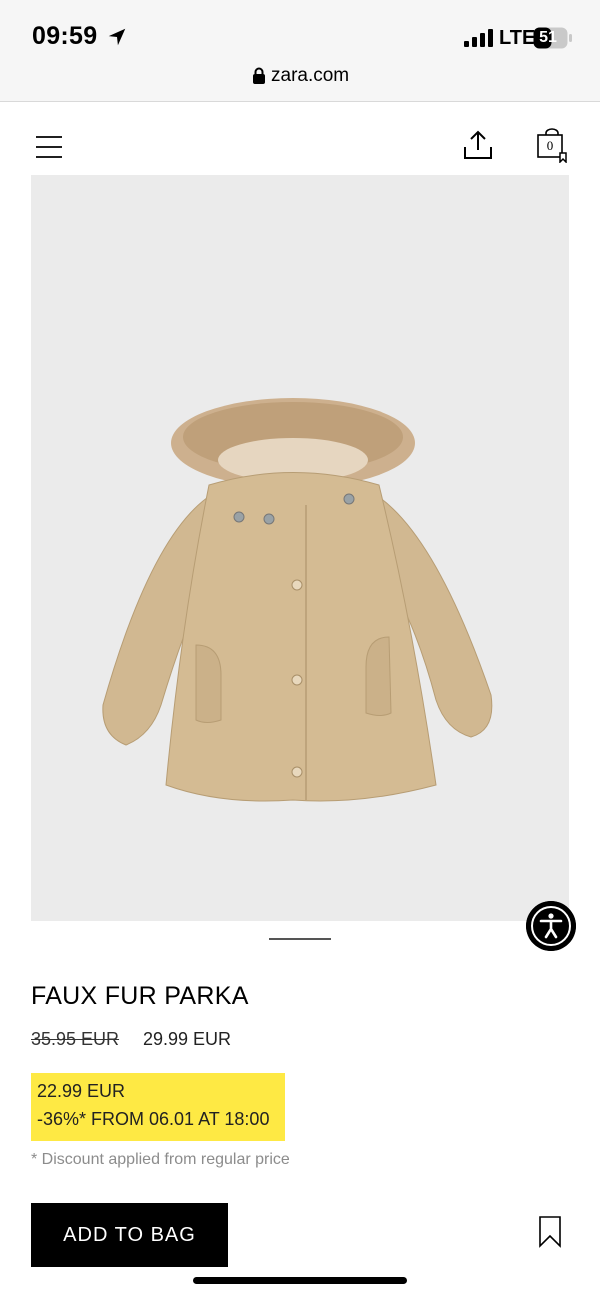 The height and width of the screenshot is (1297, 600). Describe the element at coordinates (300, 1280) in the screenshot. I see `home-indicator` at that location.